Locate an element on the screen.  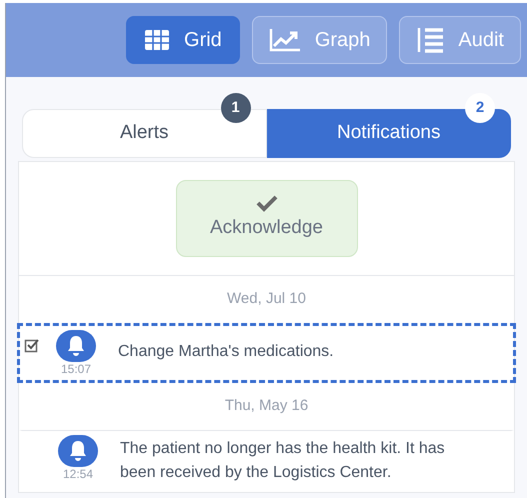
date-header: Wed, Jul 10 is located at coordinates (266, 299).